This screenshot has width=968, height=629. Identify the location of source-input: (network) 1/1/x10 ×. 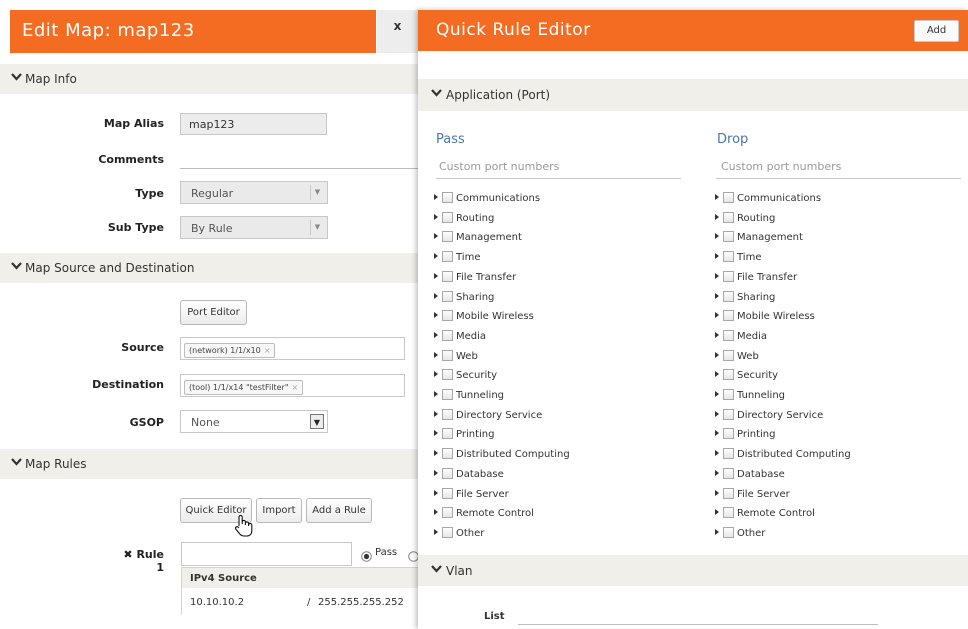
(292, 348).